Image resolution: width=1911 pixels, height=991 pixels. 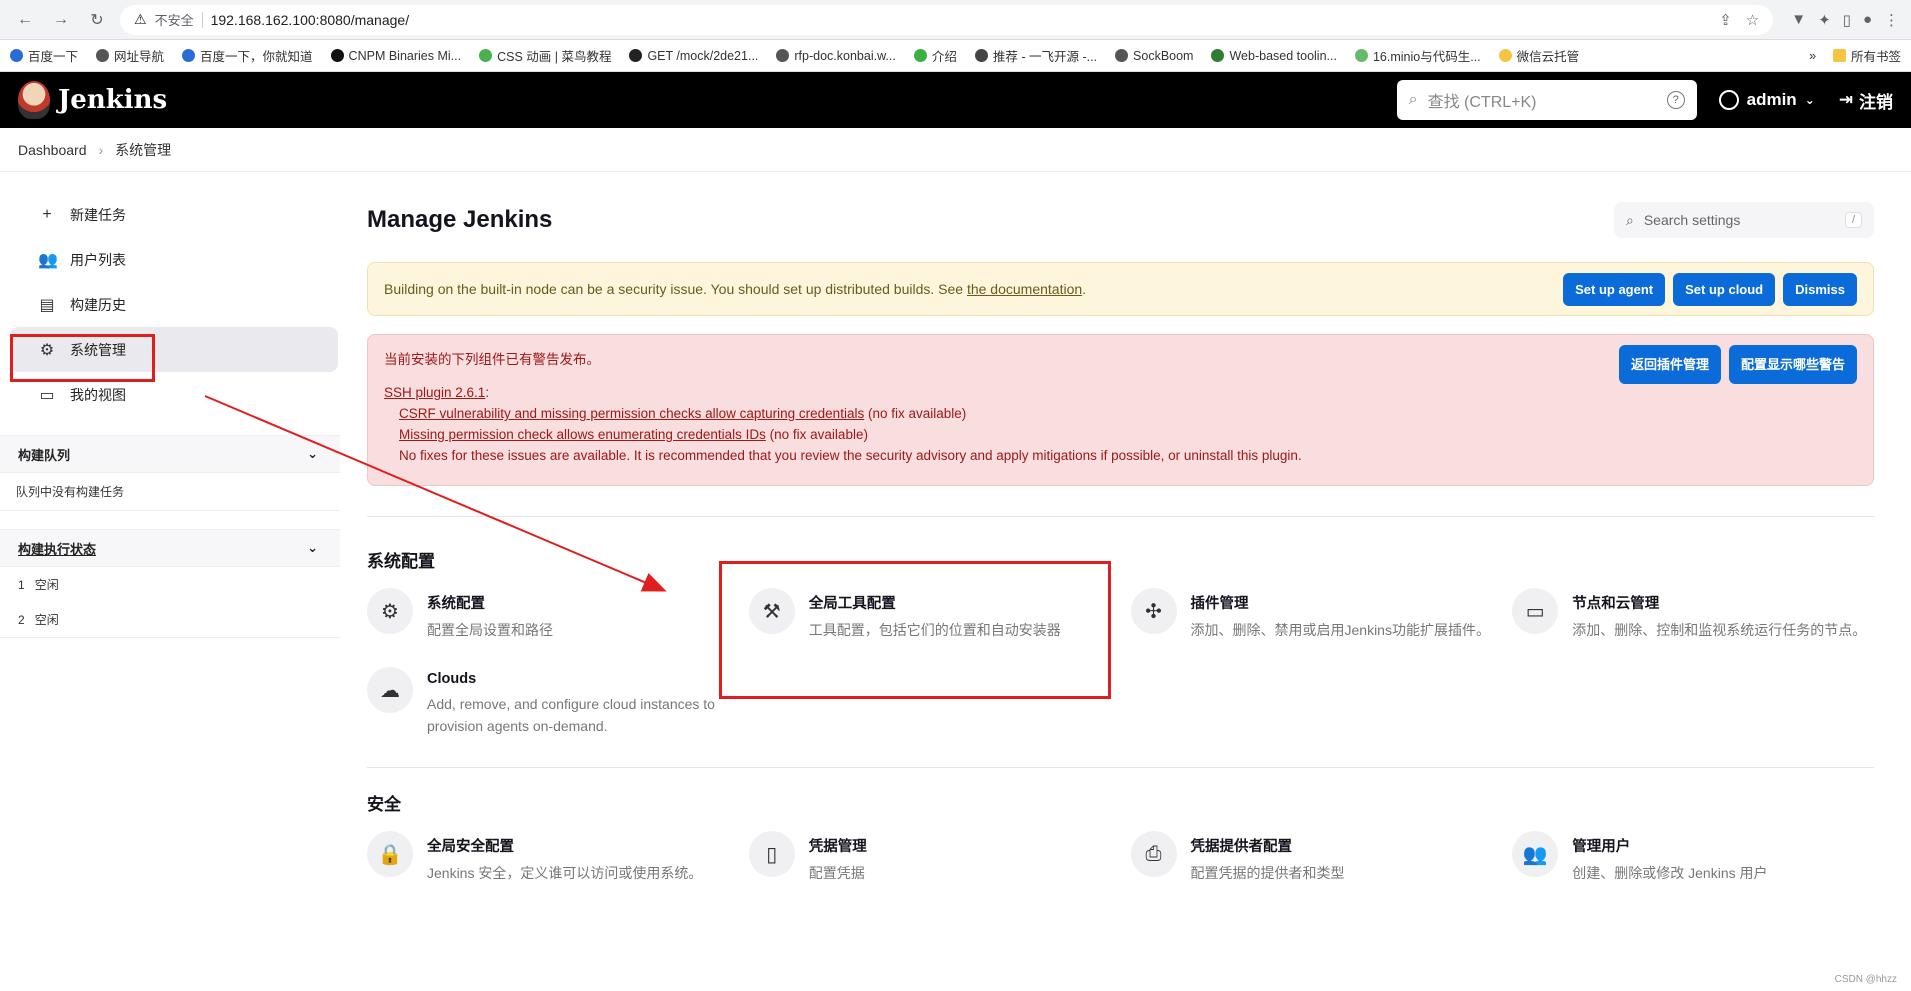 I want to click on sidebar-item: ▤ 构建历史, so click(x=174, y=304).